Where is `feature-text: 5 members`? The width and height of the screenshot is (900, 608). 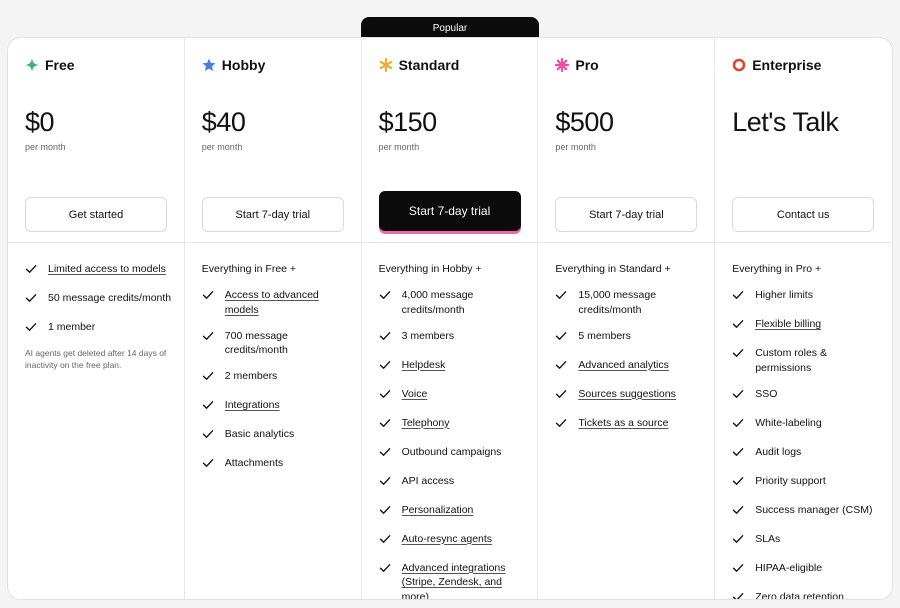 feature-text: 5 members is located at coordinates (604, 335).